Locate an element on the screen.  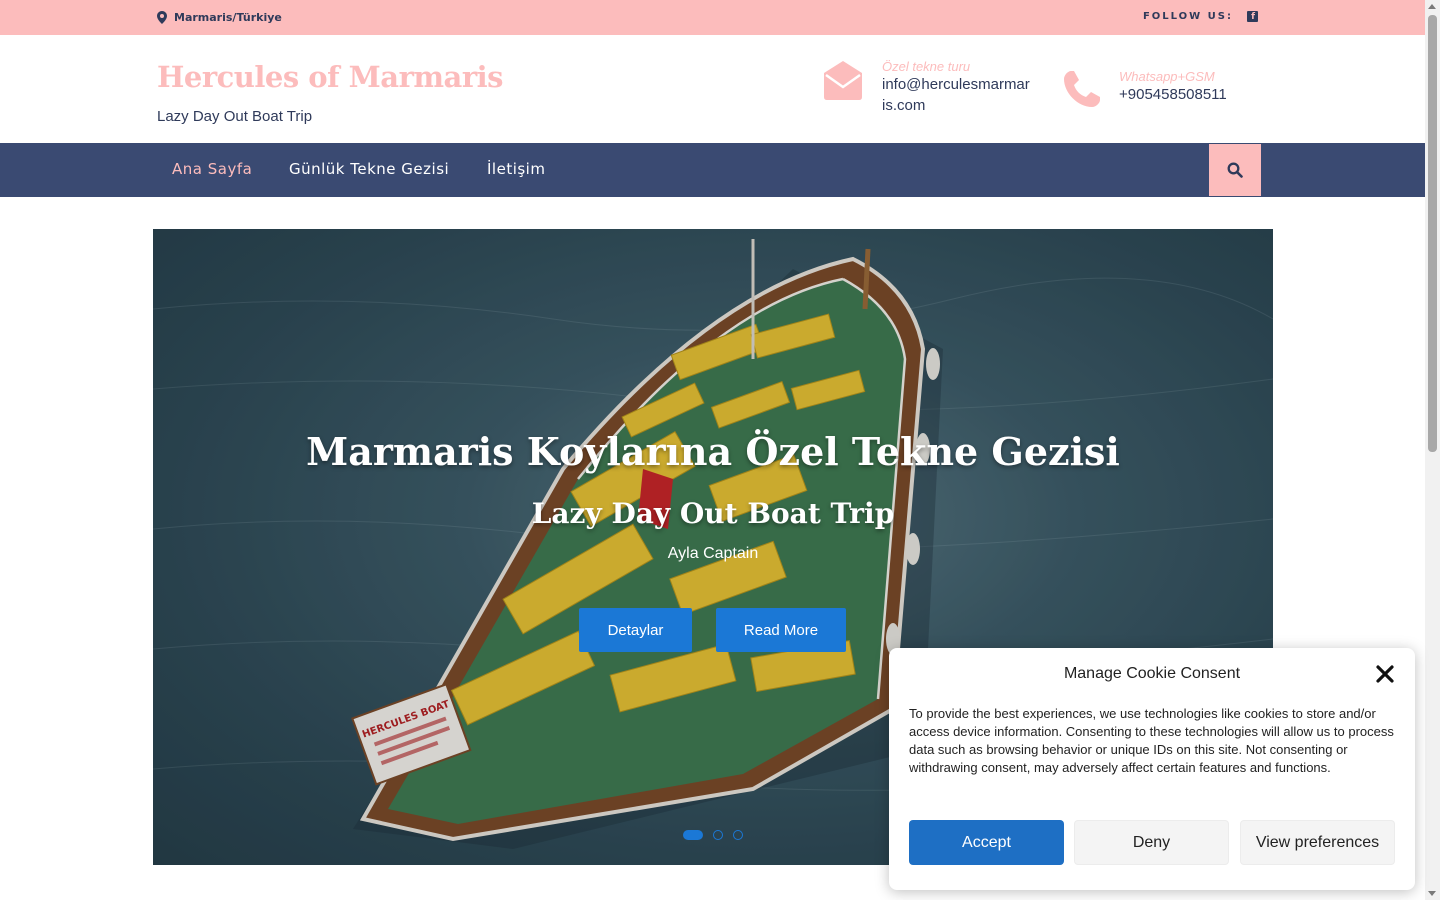
location: Marmaris/Türkiye is located at coordinates (219, 17).